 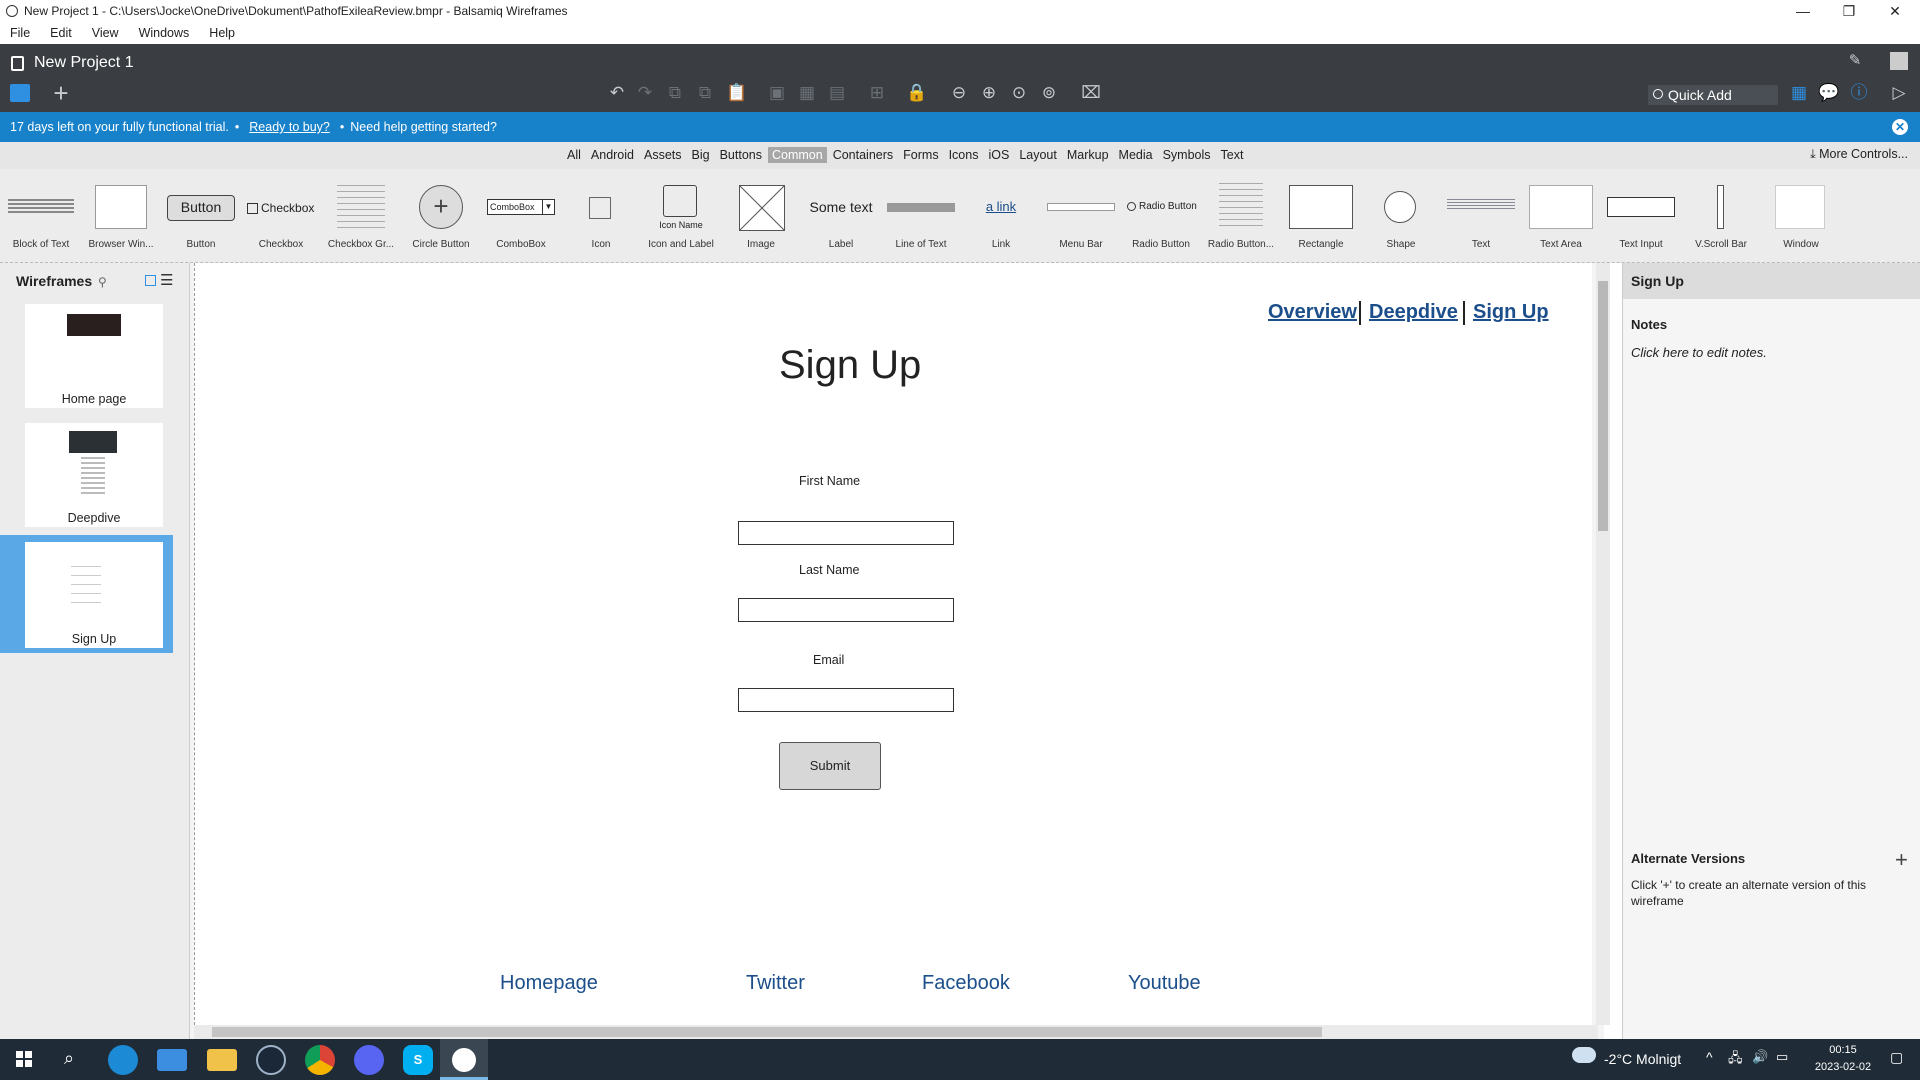 What do you see at coordinates (846, 533) in the screenshot?
I see `first-name-input` at bounding box center [846, 533].